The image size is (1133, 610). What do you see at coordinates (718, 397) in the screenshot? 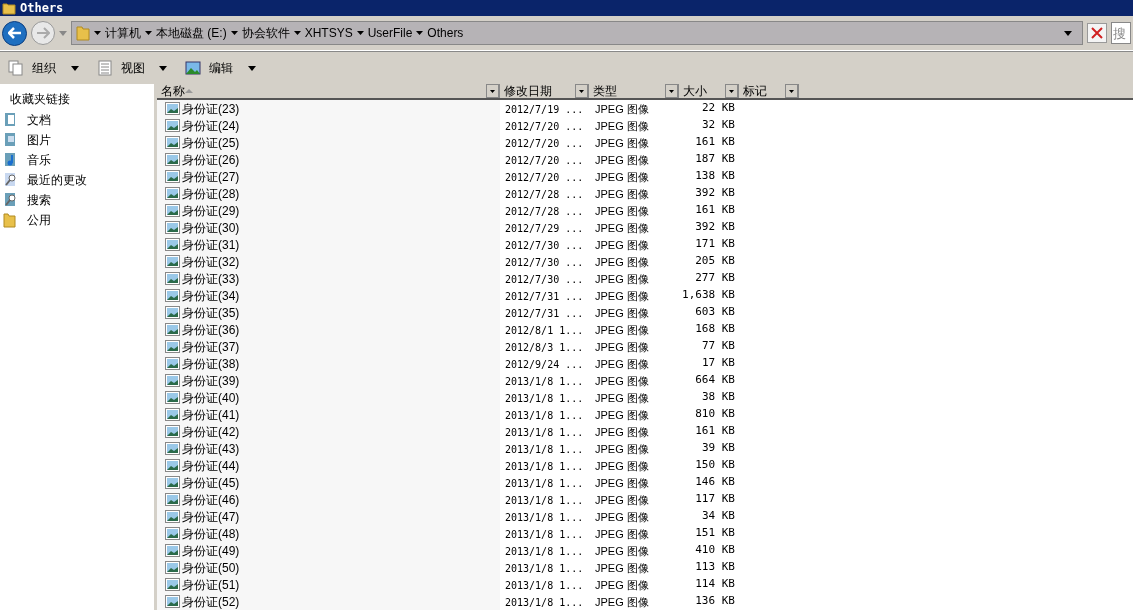
I see `table-cell: 38 KB` at bounding box center [718, 397].